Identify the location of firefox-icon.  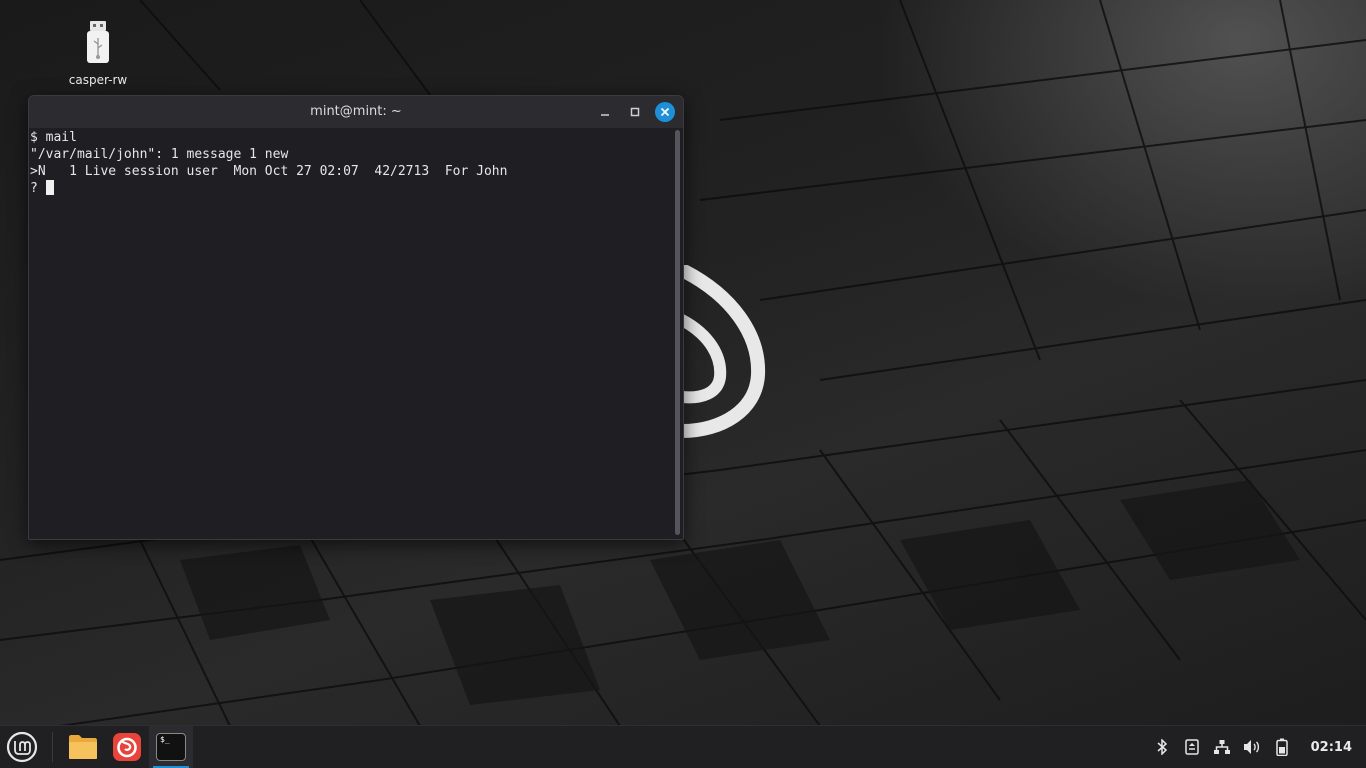
(127, 747).